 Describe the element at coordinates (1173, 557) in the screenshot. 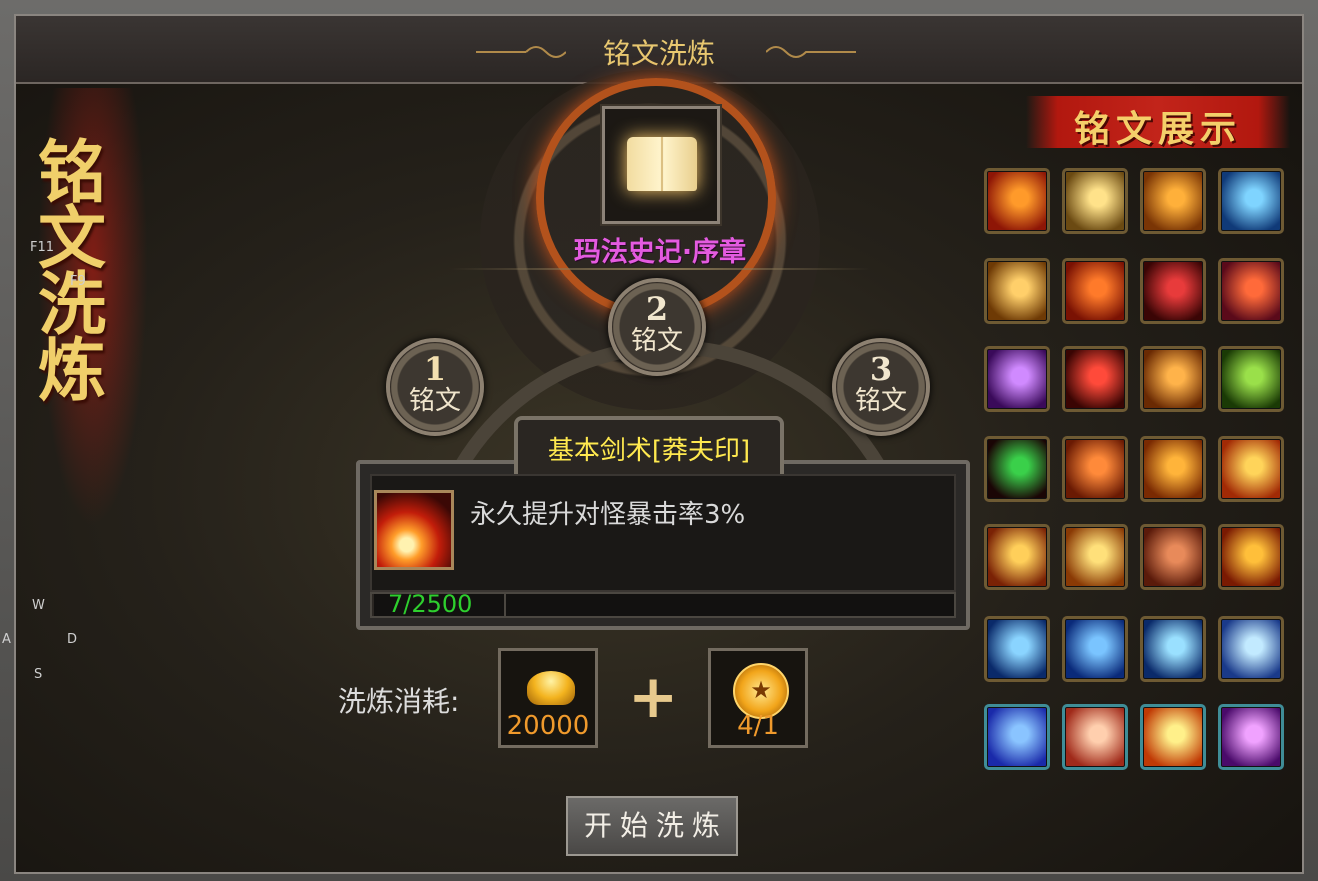

I see `fire-shield-icon` at that location.